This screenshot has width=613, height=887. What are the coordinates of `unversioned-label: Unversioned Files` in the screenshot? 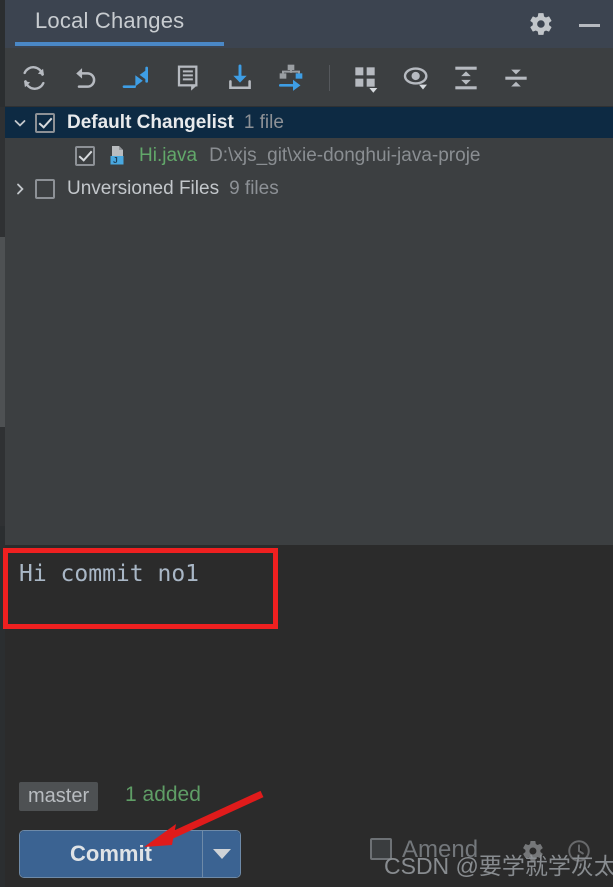 It's located at (143, 188).